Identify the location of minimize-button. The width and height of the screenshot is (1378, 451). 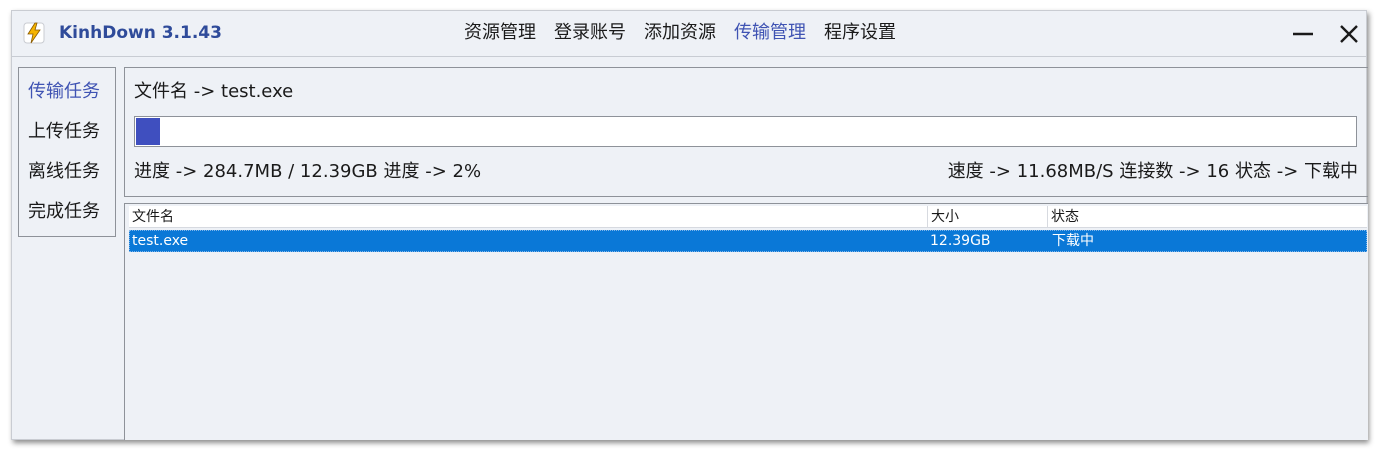
(1303, 34).